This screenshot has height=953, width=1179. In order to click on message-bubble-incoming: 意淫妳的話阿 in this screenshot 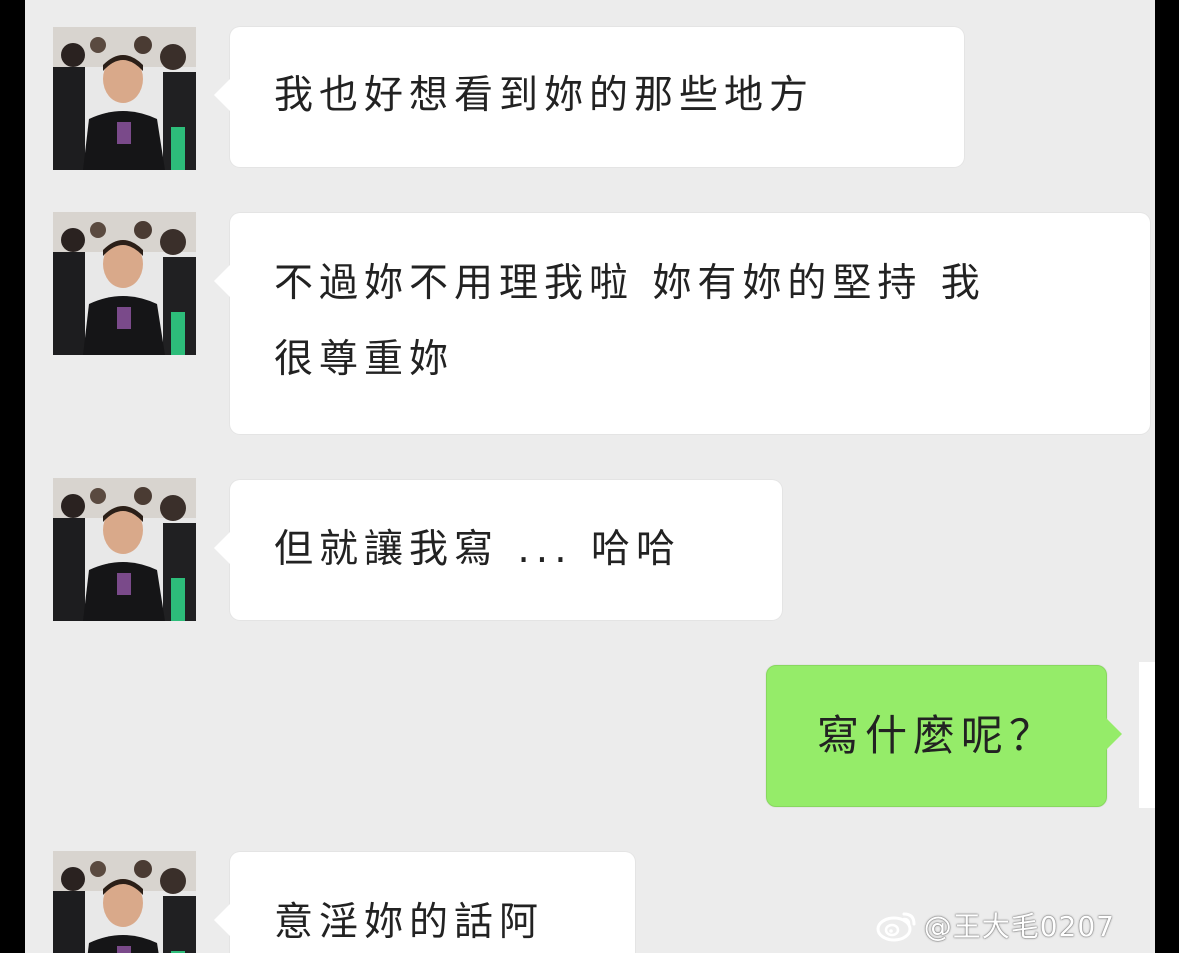, I will do `click(424, 902)`.